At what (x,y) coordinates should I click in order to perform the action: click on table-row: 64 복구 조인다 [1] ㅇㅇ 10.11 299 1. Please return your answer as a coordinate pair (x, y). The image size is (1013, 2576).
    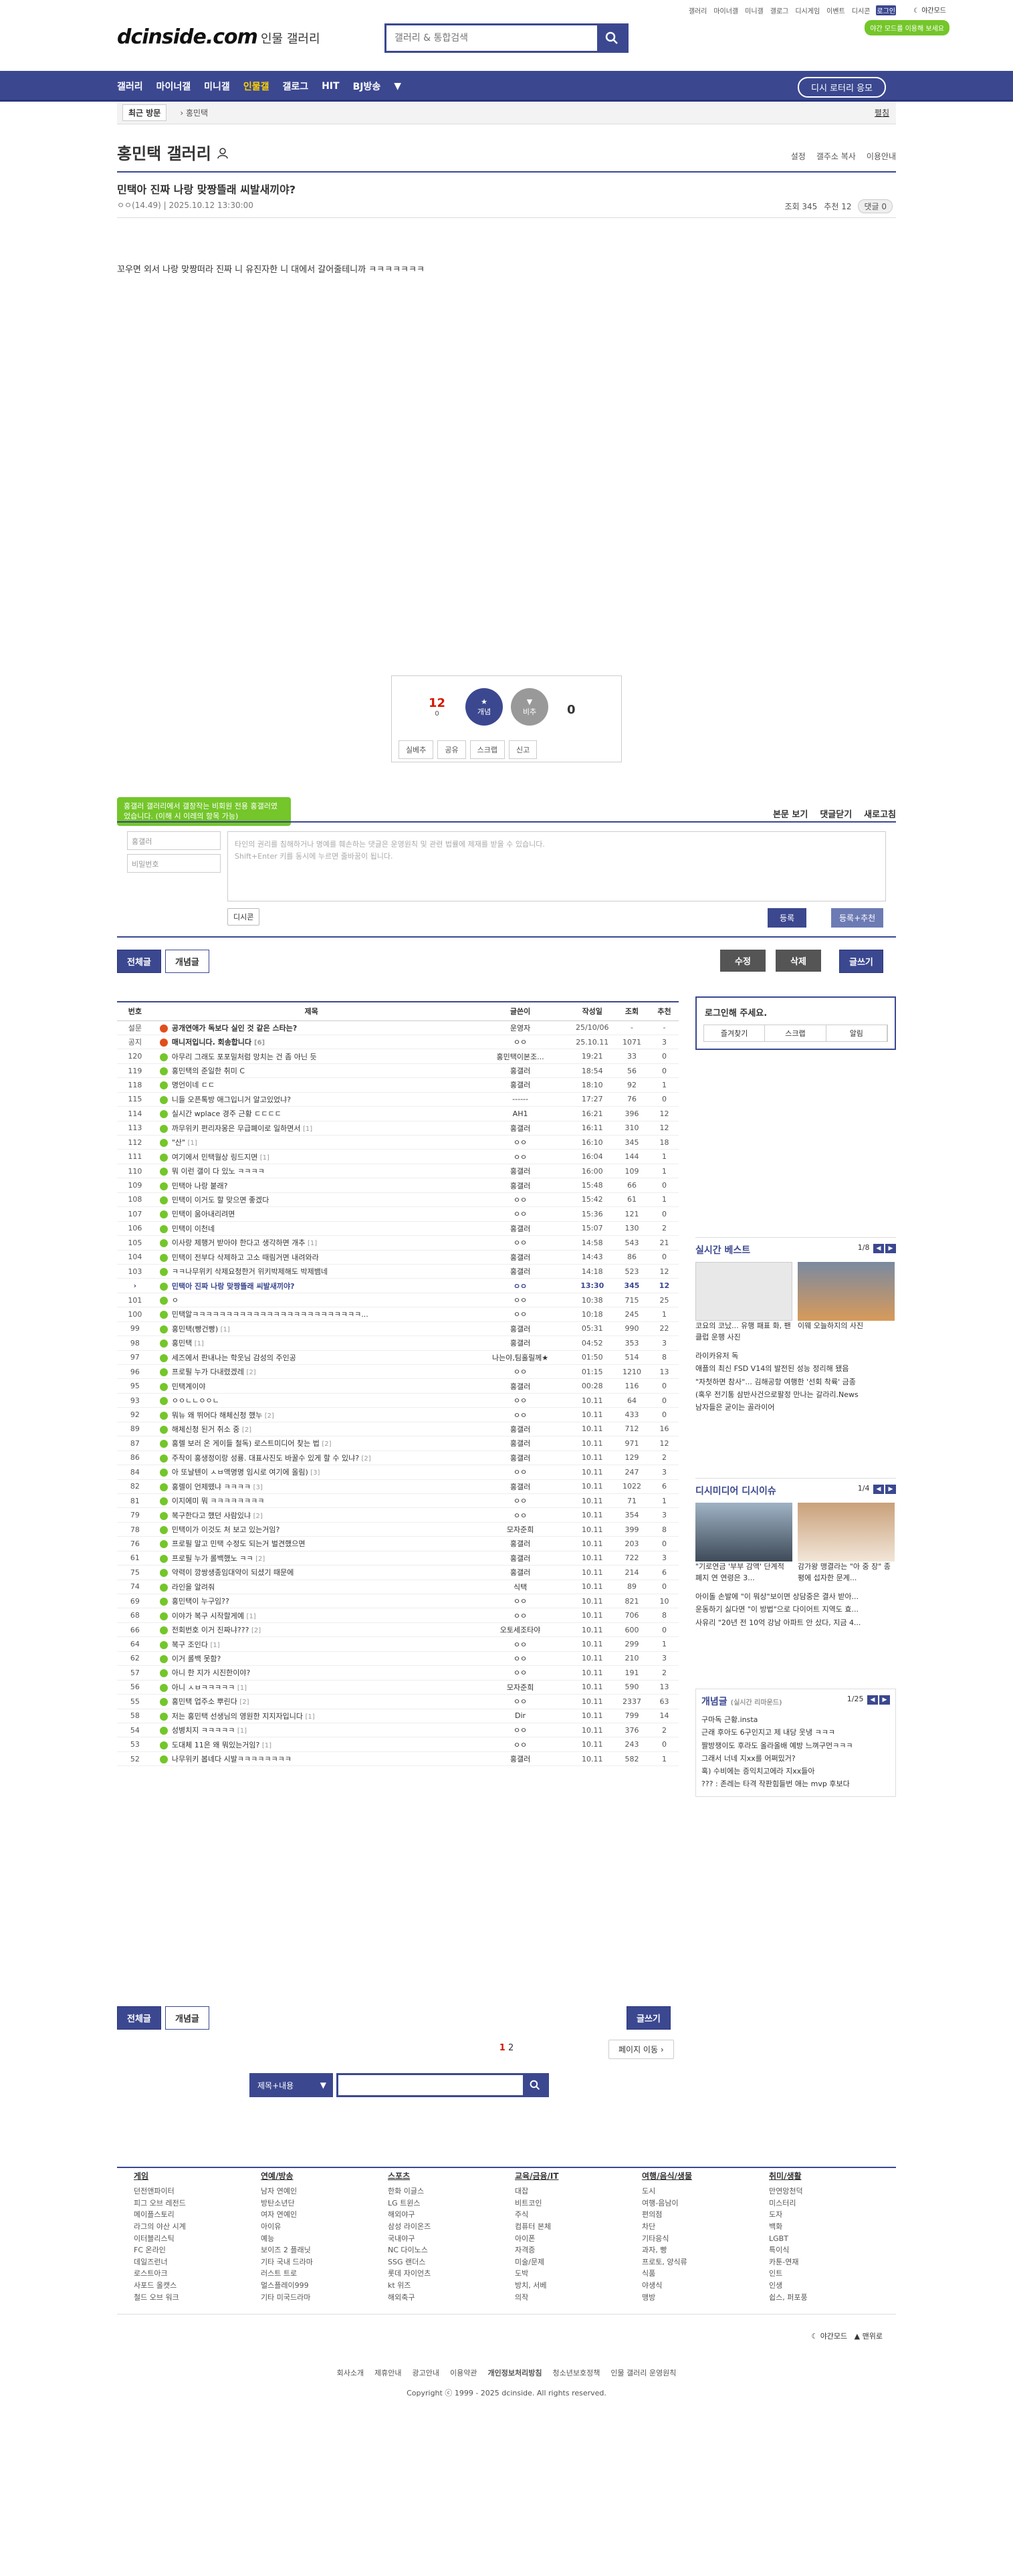
    Looking at the image, I should click on (398, 1644).